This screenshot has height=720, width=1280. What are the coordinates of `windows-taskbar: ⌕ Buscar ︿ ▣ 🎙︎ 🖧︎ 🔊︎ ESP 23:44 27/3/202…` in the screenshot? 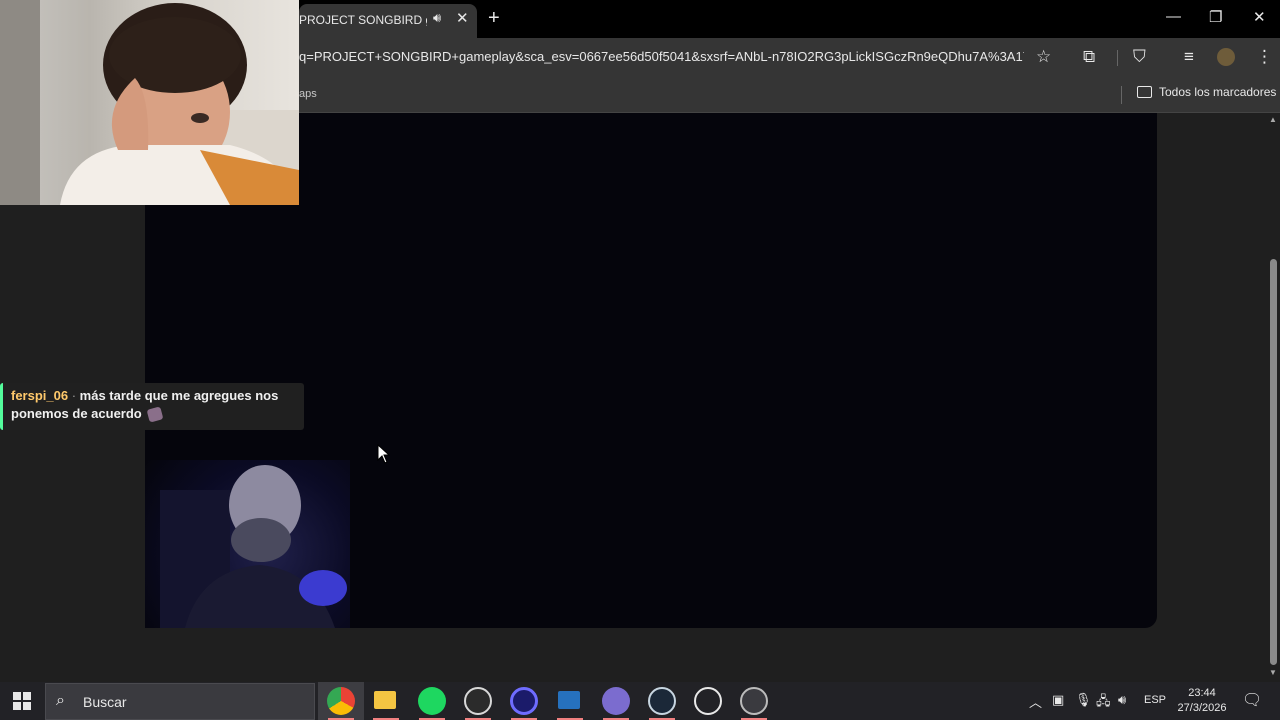 It's located at (640, 701).